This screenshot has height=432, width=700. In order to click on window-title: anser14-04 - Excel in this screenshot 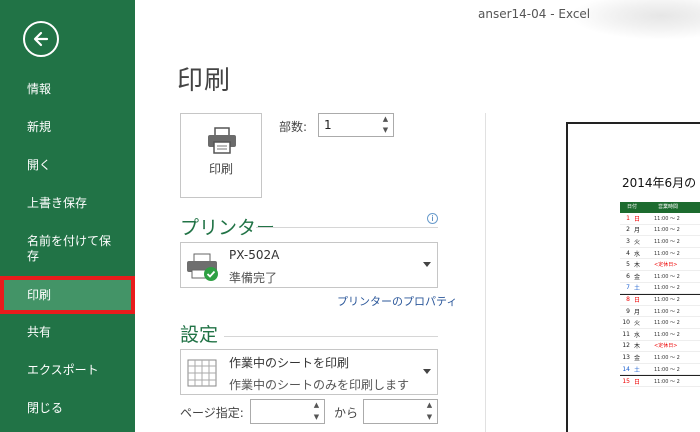, I will do `click(534, 14)`.